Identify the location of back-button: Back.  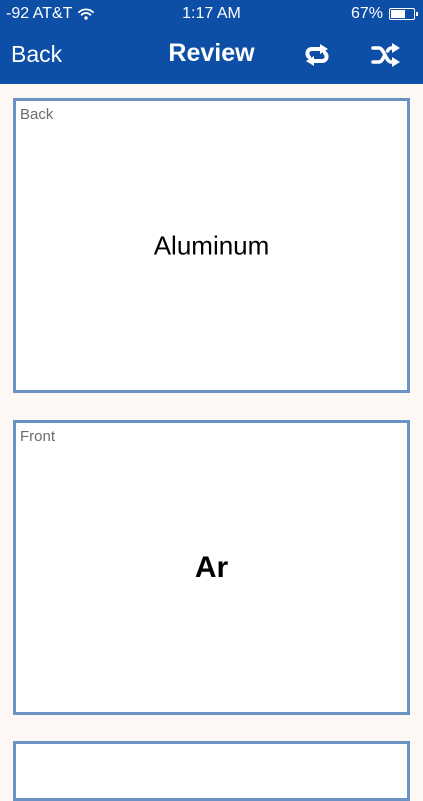
(36, 54).